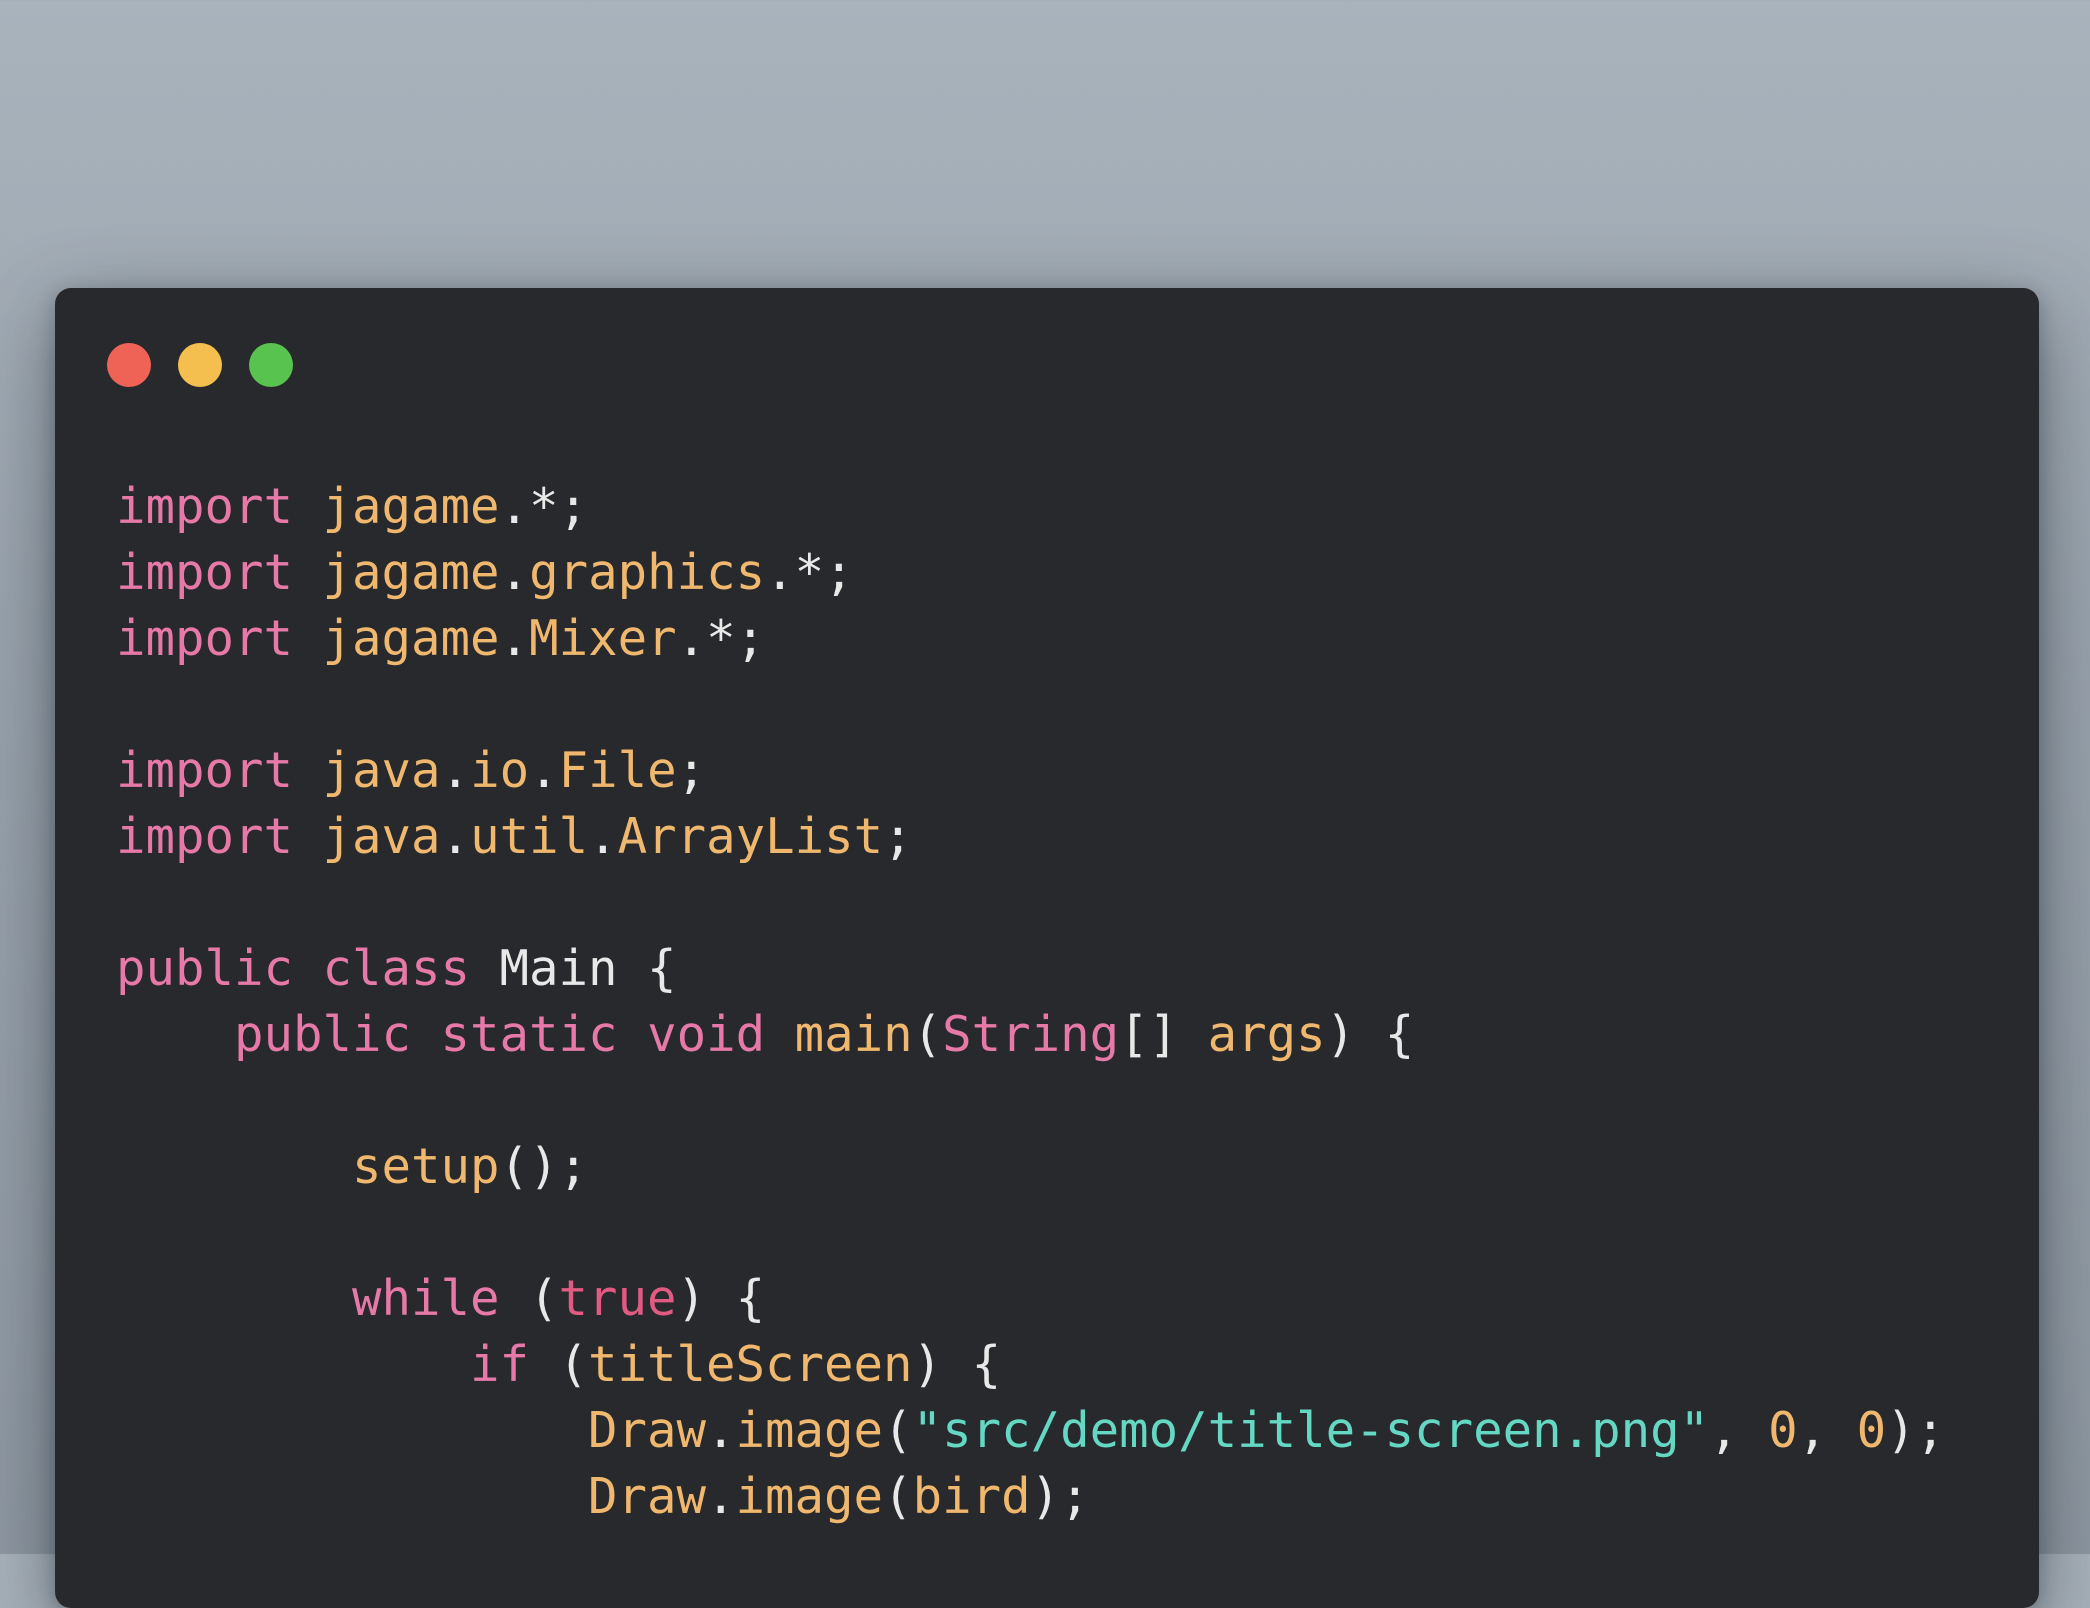  What do you see at coordinates (529, 836) in the screenshot?
I see `code-token-identifier: util` at bounding box center [529, 836].